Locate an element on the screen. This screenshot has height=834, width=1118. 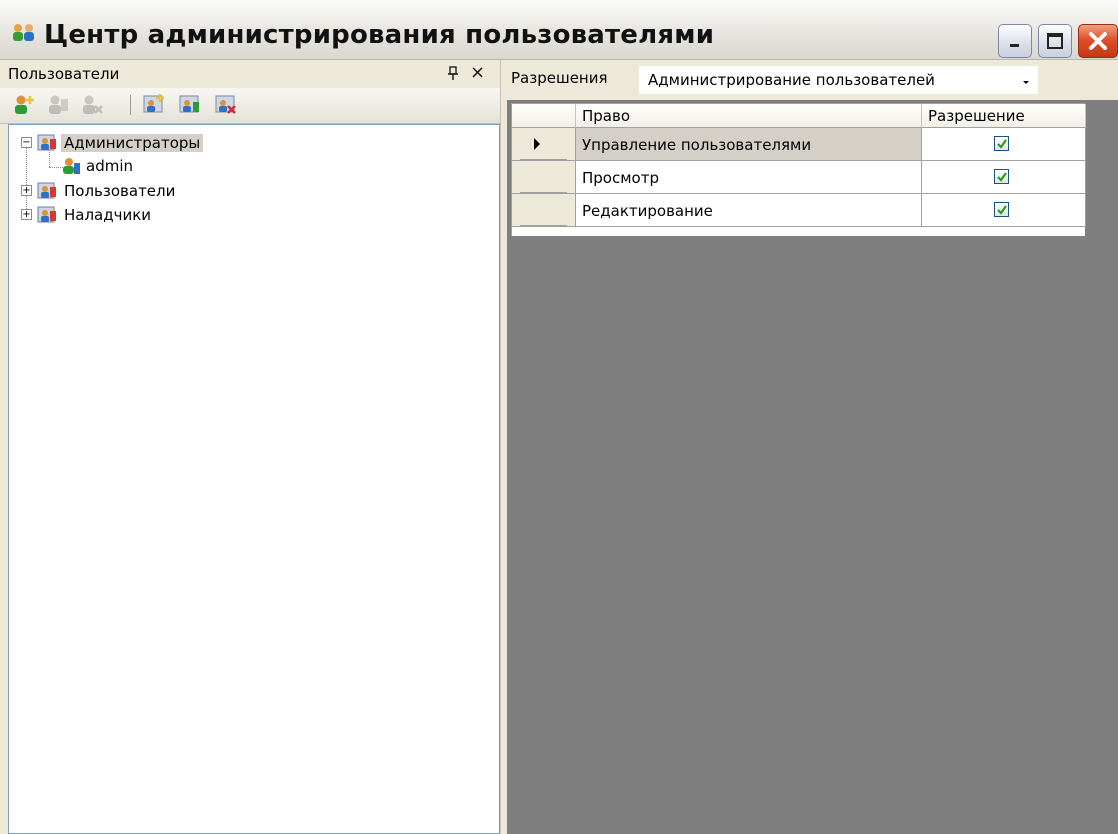
module-select: Администрирование пользователей is located at coordinates (838, 80).